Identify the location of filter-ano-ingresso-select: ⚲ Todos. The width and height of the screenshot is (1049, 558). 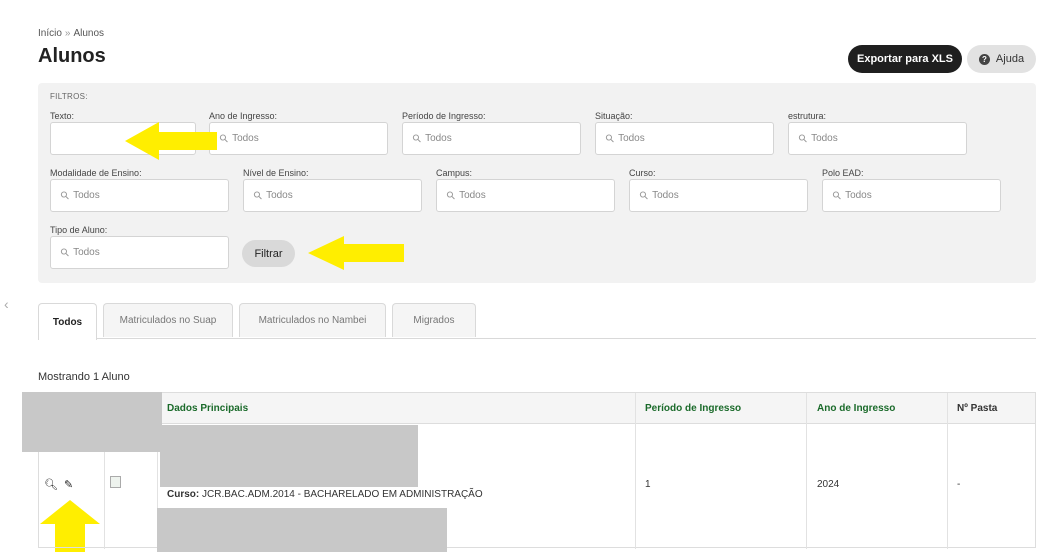
(298, 138).